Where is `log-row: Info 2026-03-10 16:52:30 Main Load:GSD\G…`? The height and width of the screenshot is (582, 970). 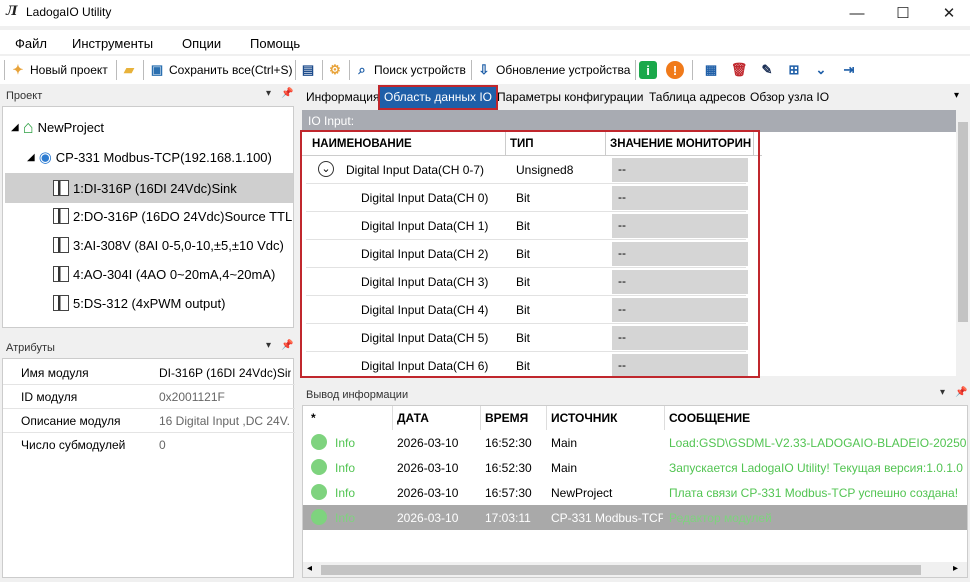
log-row: Info 2026-03-10 16:52:30 Main Load:GSD\G… is located at coordinates (635, 442).